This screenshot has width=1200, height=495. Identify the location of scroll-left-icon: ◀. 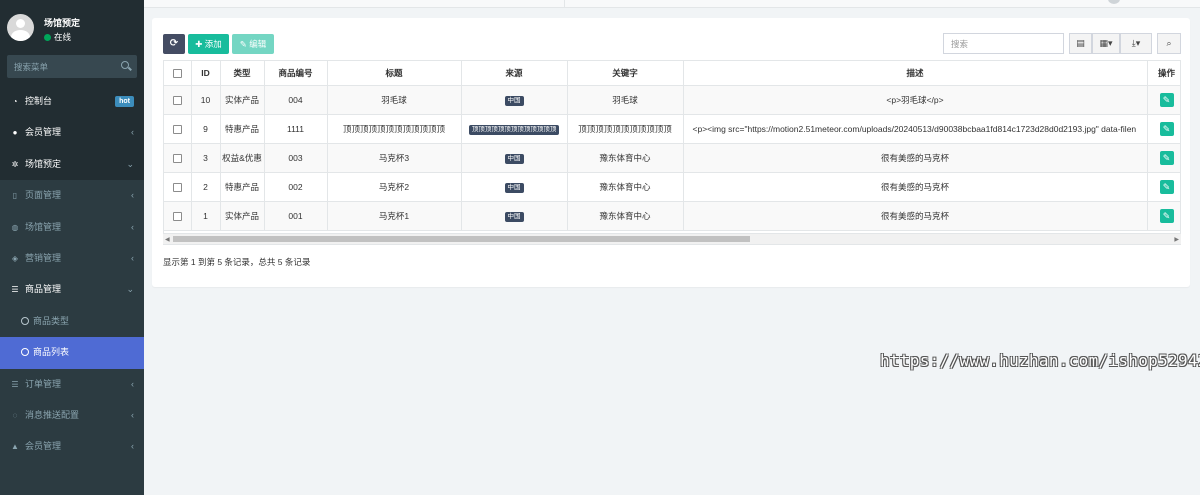
(167, 239).